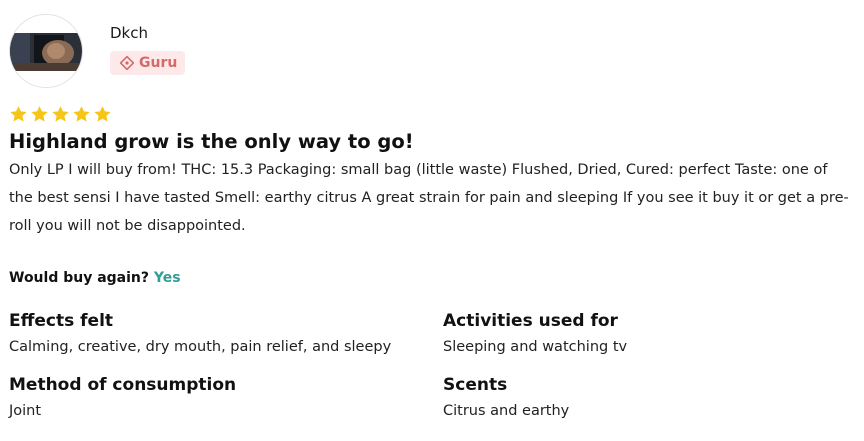 The image size is (864, 441). I want to click on activities-title: Activities used for, so click(530, 321).